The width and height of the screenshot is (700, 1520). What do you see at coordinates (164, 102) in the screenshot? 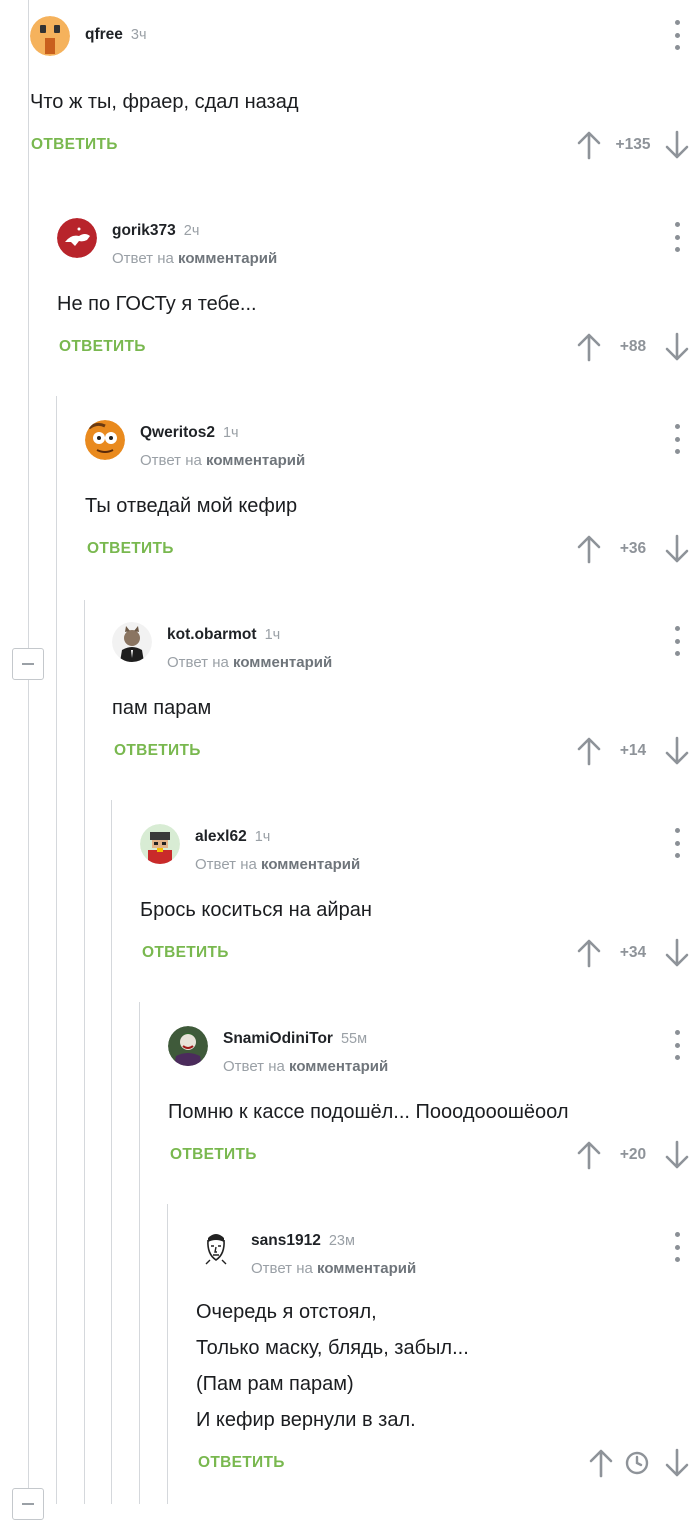
I see `comment-text: Что ж ты, фраер, сдал назад` at bounding box center [164, 102].